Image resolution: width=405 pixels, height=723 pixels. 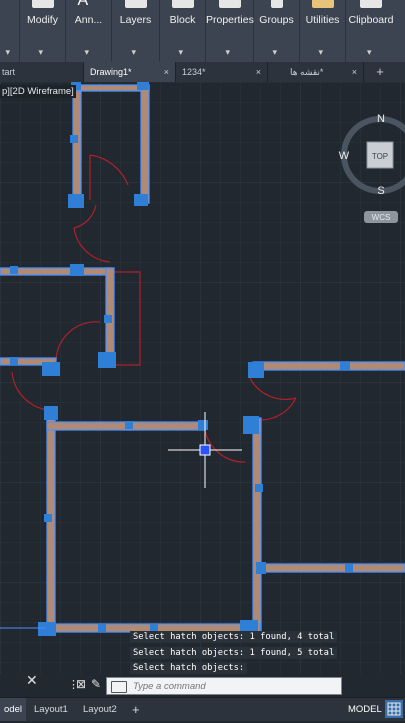 What do you see at coordinates (202, 709) in the screenshot?
I see `status-bar: odel Layout1 Layout2 + MODEL` at bounding box center [202, 709].